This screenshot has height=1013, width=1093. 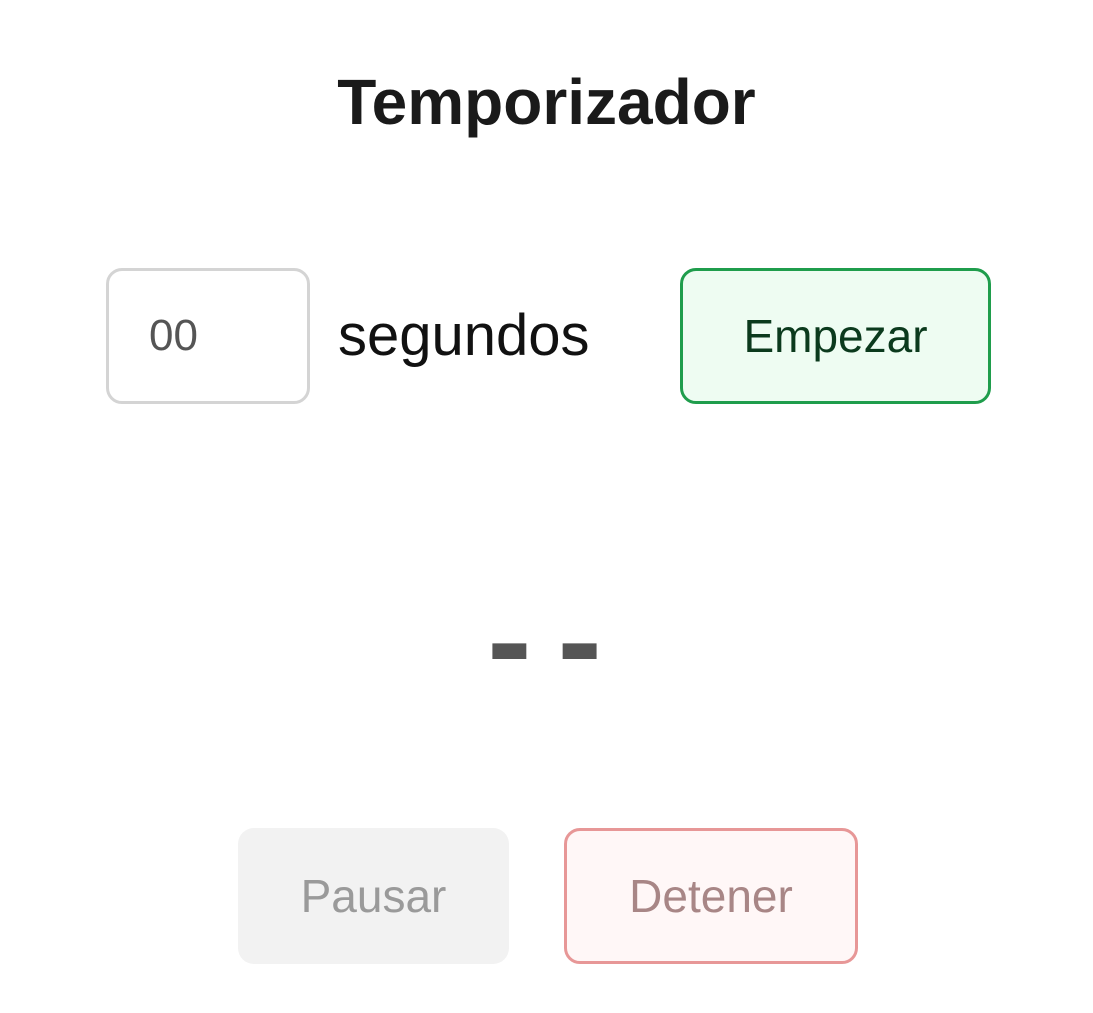 What do you see at coordinates (546, 102) in the screenshot?
I see `page-title: Temporizador` at bounding box center [546, 102].